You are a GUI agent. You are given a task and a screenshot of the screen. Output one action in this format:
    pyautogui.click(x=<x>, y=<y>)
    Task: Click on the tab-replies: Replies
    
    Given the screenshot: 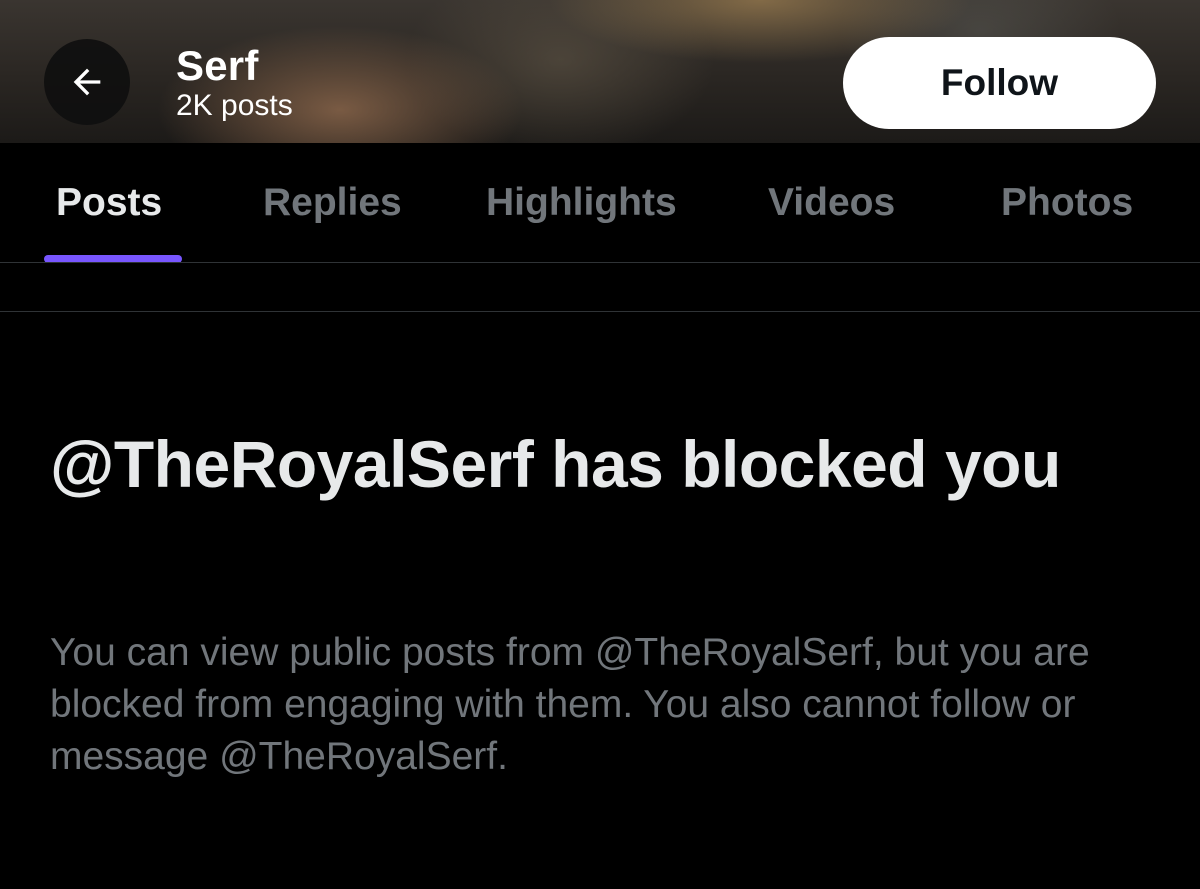 What is the action you would take?
    pyautogui.click(x=332, y=203)
    